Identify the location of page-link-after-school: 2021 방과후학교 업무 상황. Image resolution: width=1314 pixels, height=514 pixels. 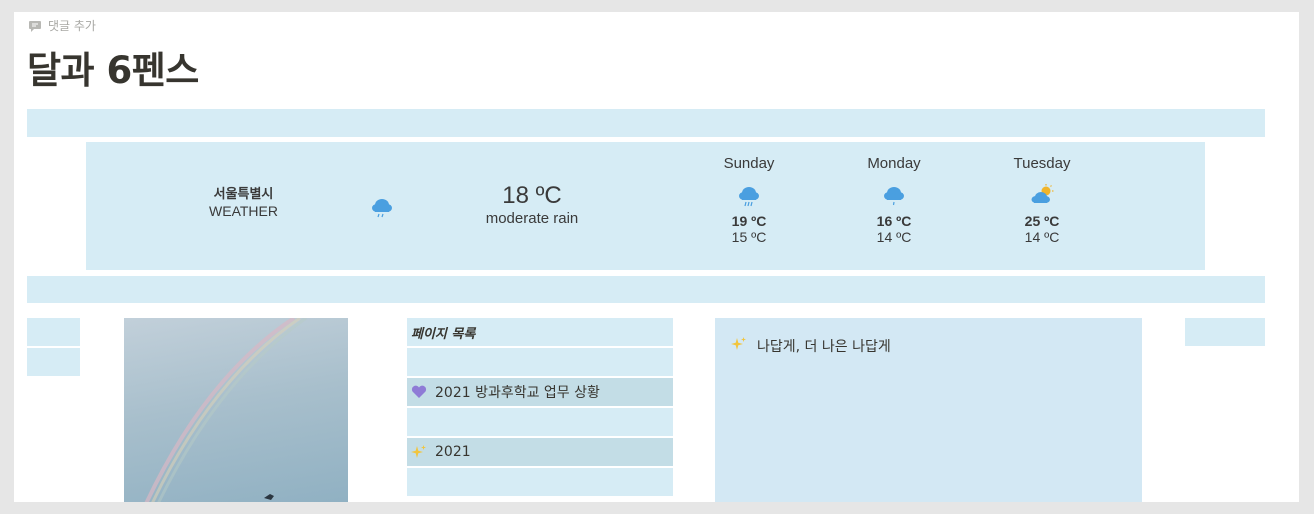
(540, 392).